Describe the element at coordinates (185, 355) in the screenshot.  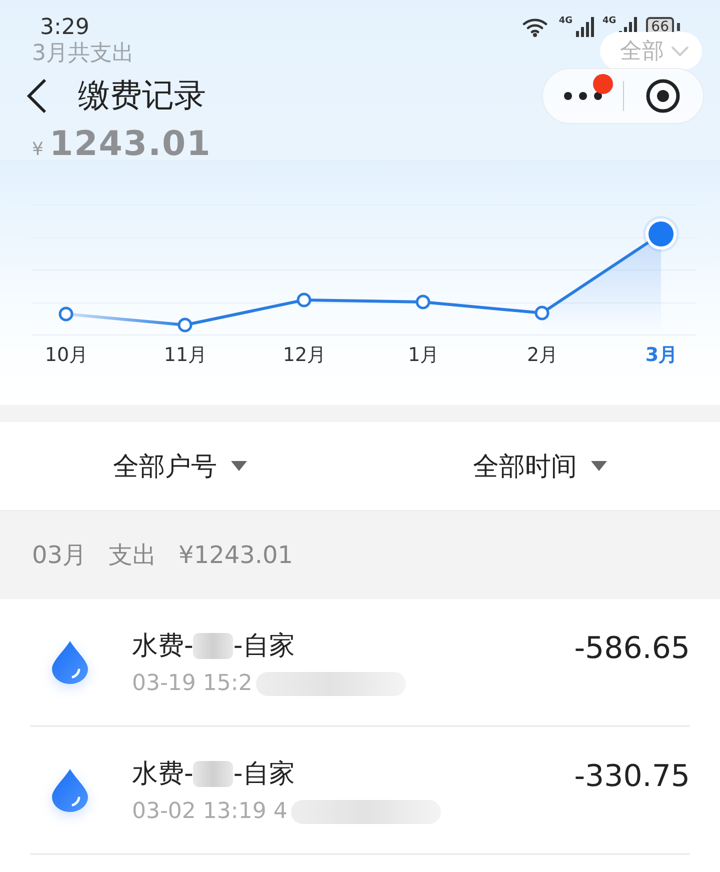
I see `month-label: 11月` at that location.